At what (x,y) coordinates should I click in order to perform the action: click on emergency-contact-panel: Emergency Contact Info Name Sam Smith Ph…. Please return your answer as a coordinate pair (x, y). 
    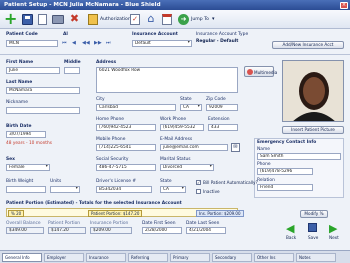
    Looking at the image, I should click on (299, 168).